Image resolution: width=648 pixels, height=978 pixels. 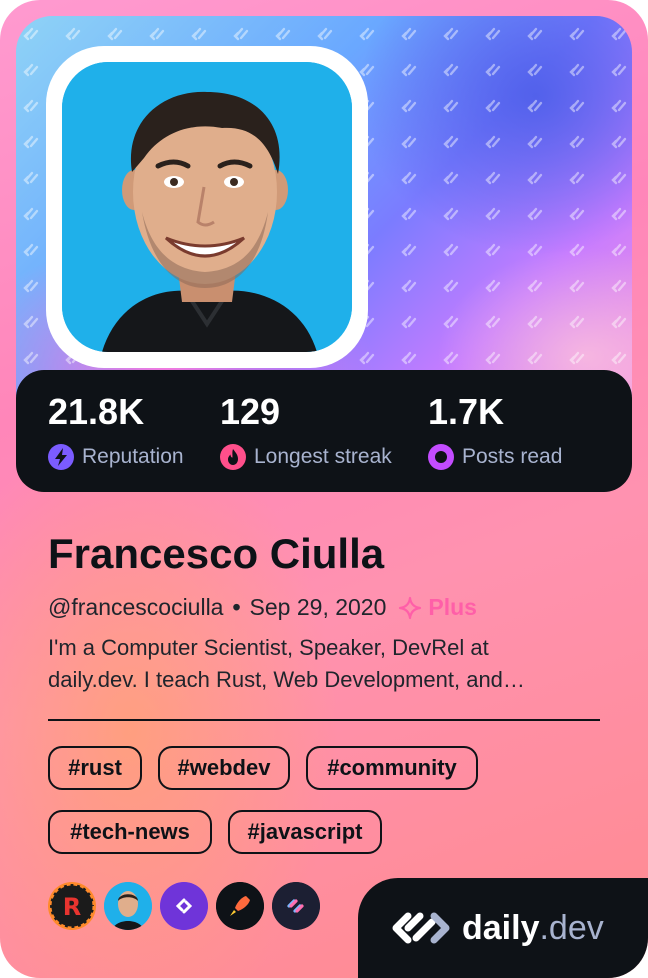 I want to click on reputation-label: Reputation, so click(x=133, y=456).